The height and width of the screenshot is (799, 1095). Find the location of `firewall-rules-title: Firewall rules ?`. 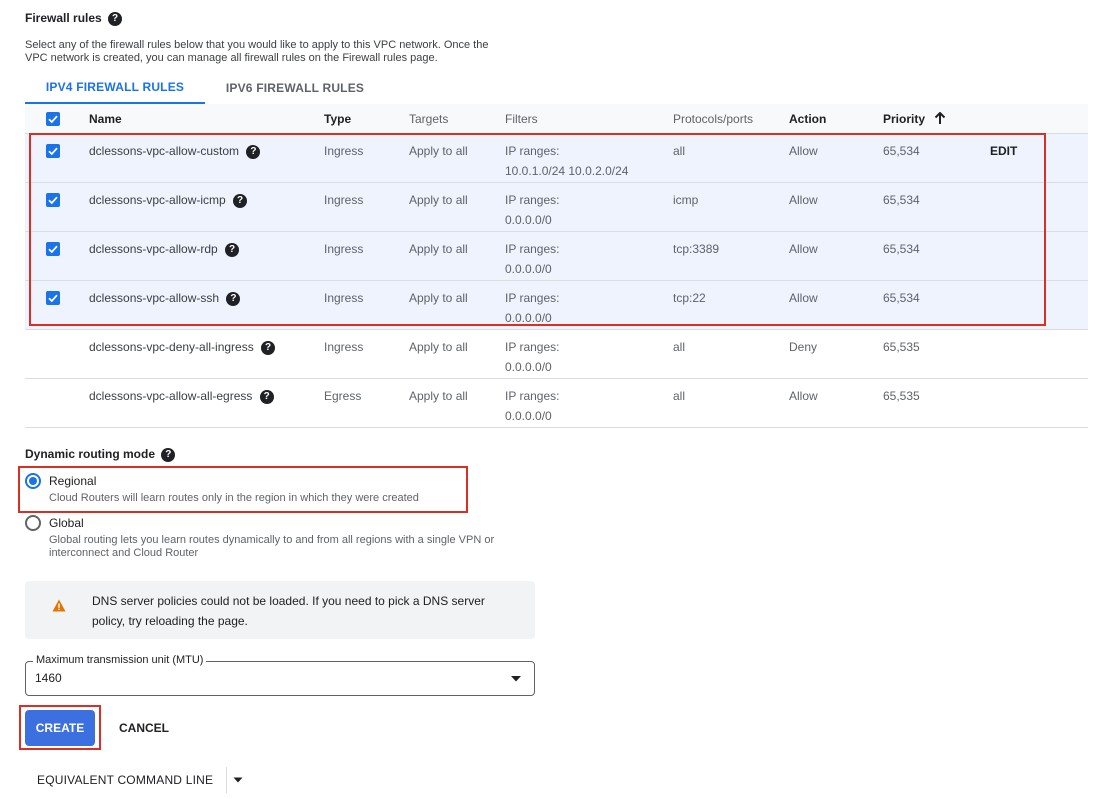

firewall-rules-title: Firewall rules ? is located at coordinates (74, 18).